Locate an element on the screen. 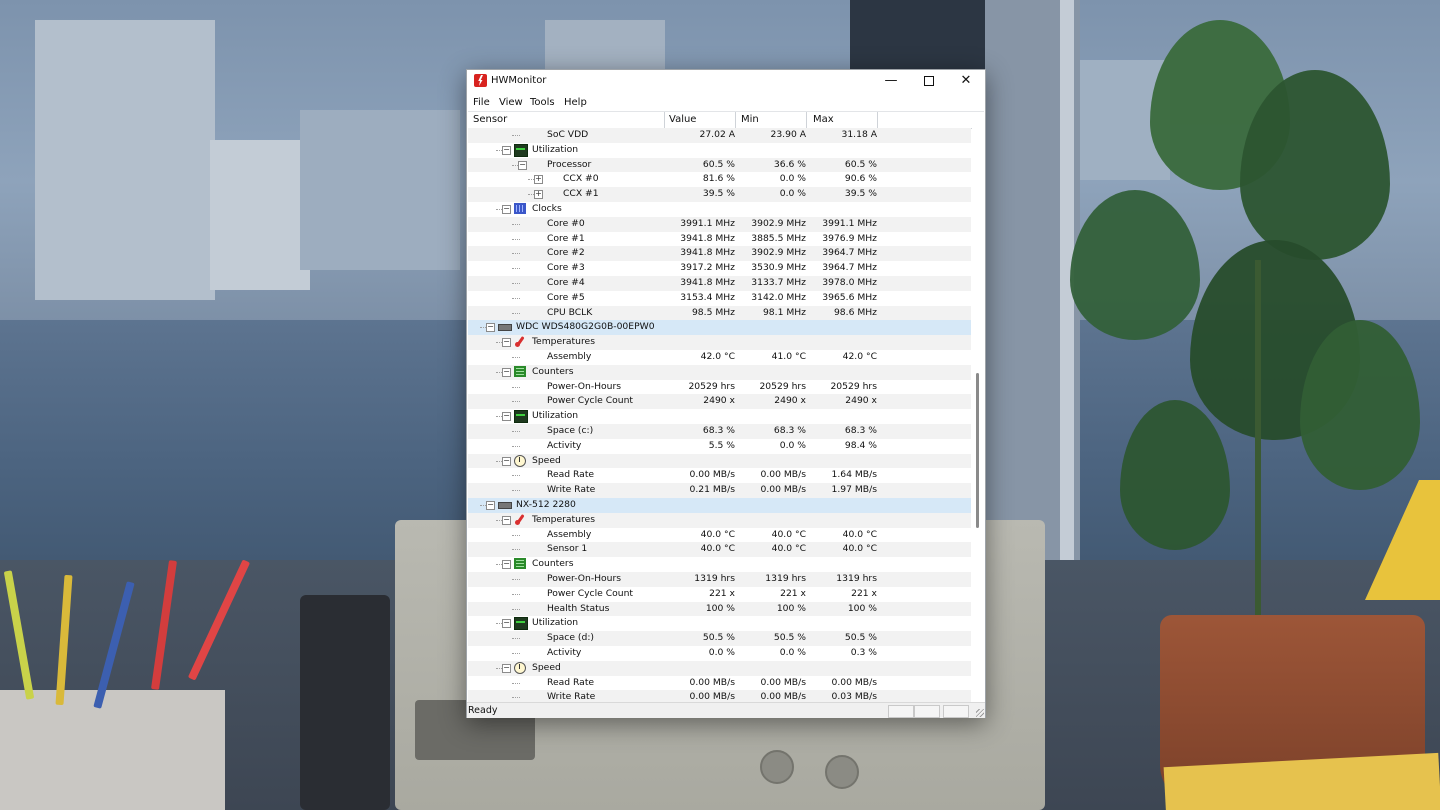 The width and height of the screenshot is (1440, 810). sensor-label: Activity is located at coordinates (564, 445).